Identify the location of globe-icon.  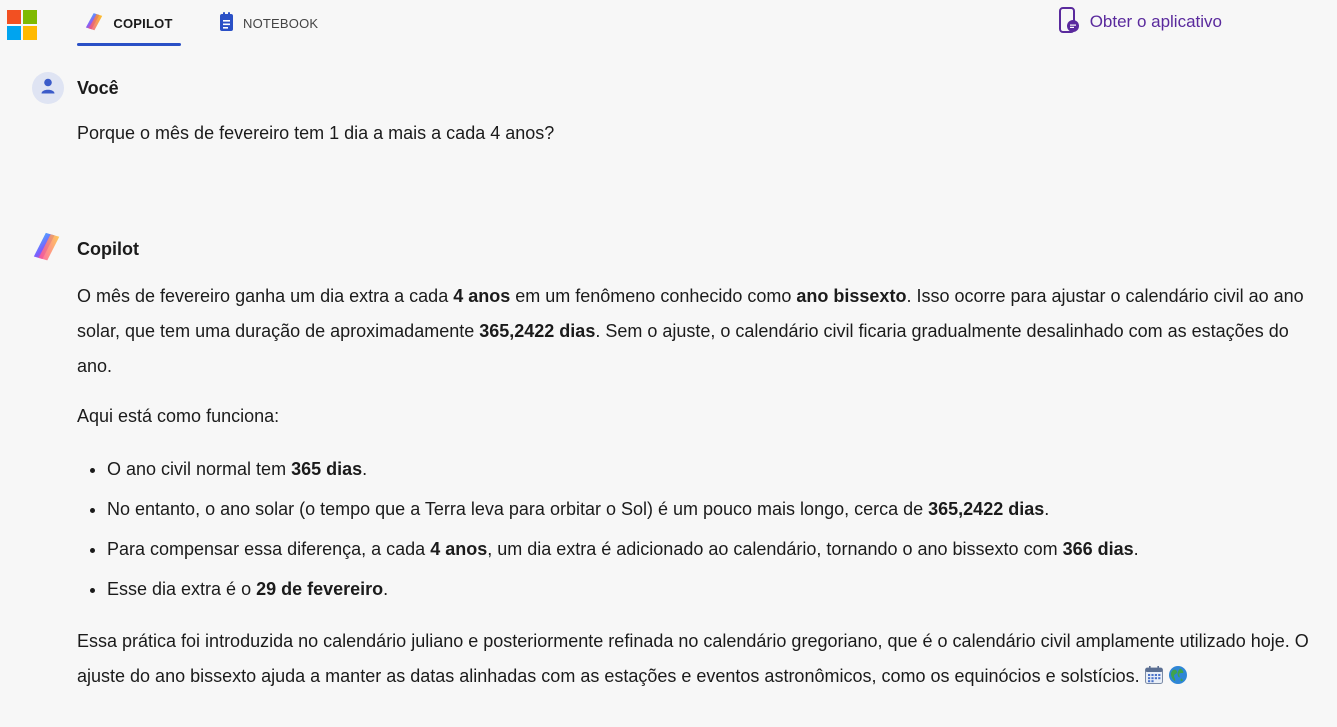
(1178, 679).